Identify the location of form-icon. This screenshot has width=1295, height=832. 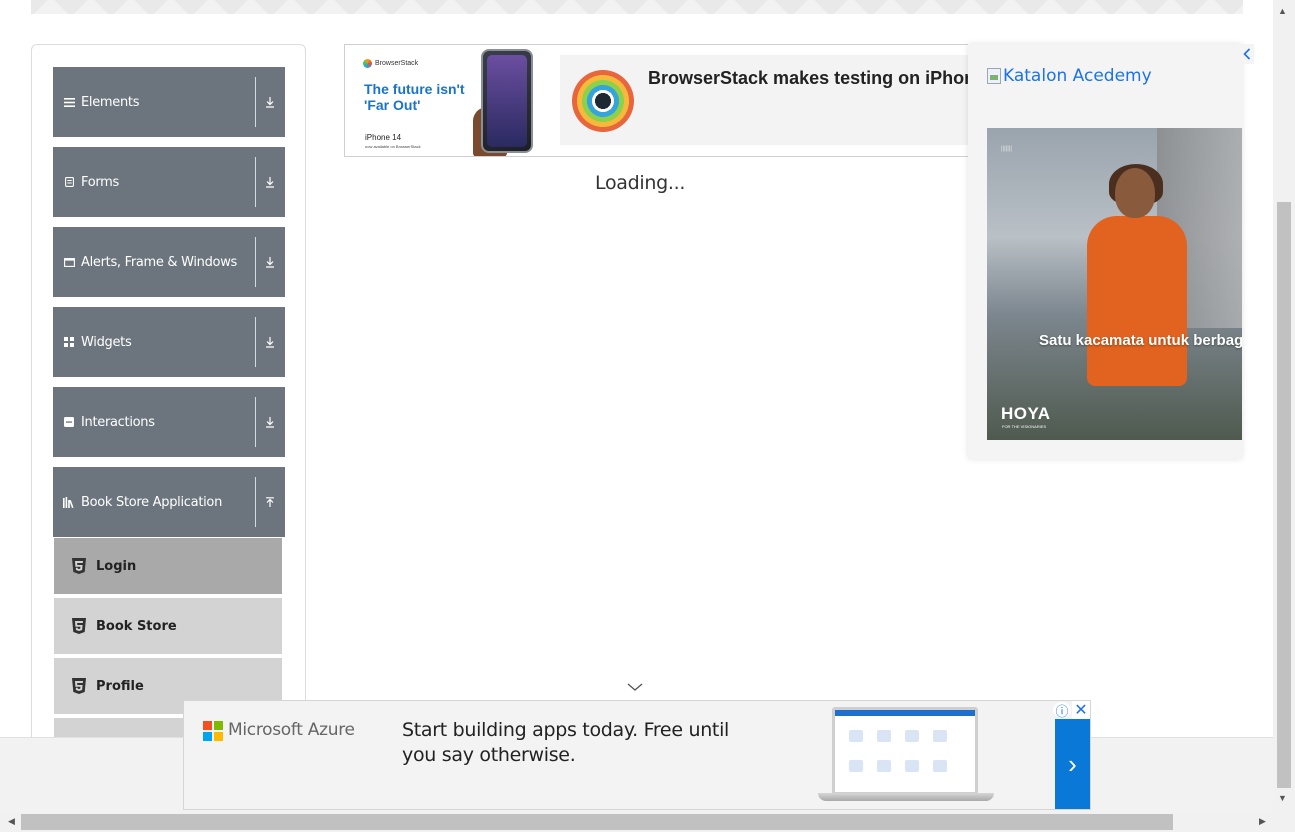
(69, 182).